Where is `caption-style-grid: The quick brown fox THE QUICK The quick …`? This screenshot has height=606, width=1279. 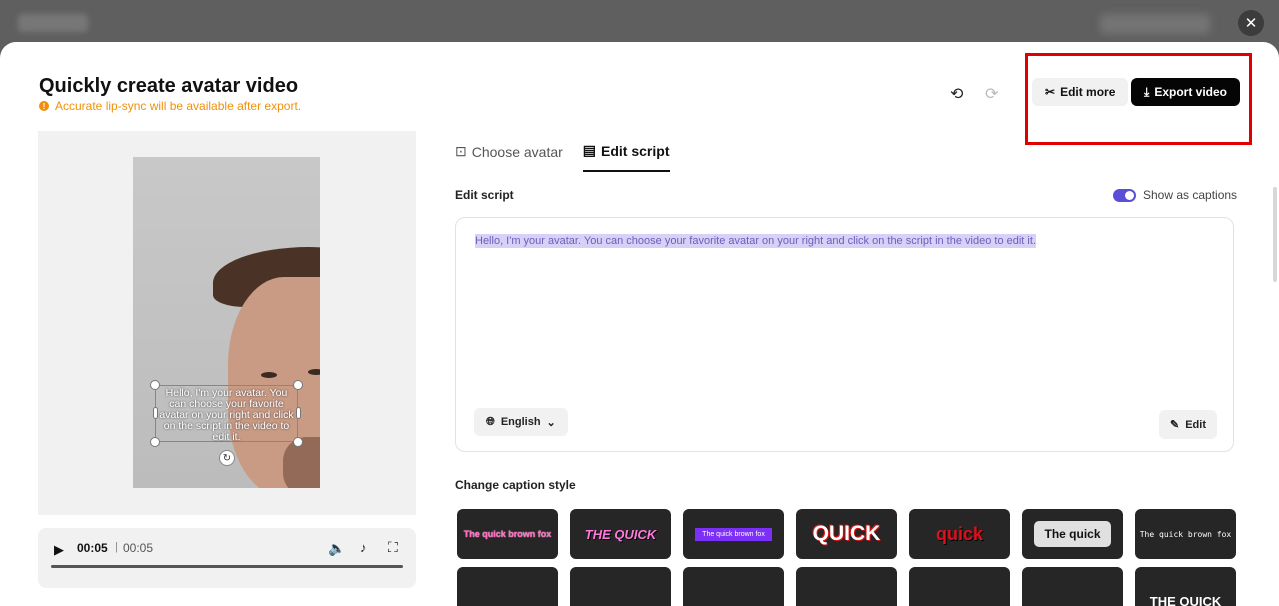 caption-style-grid: The quick brown fox THE QUICK The quick … is located at coordinates (846, 557).